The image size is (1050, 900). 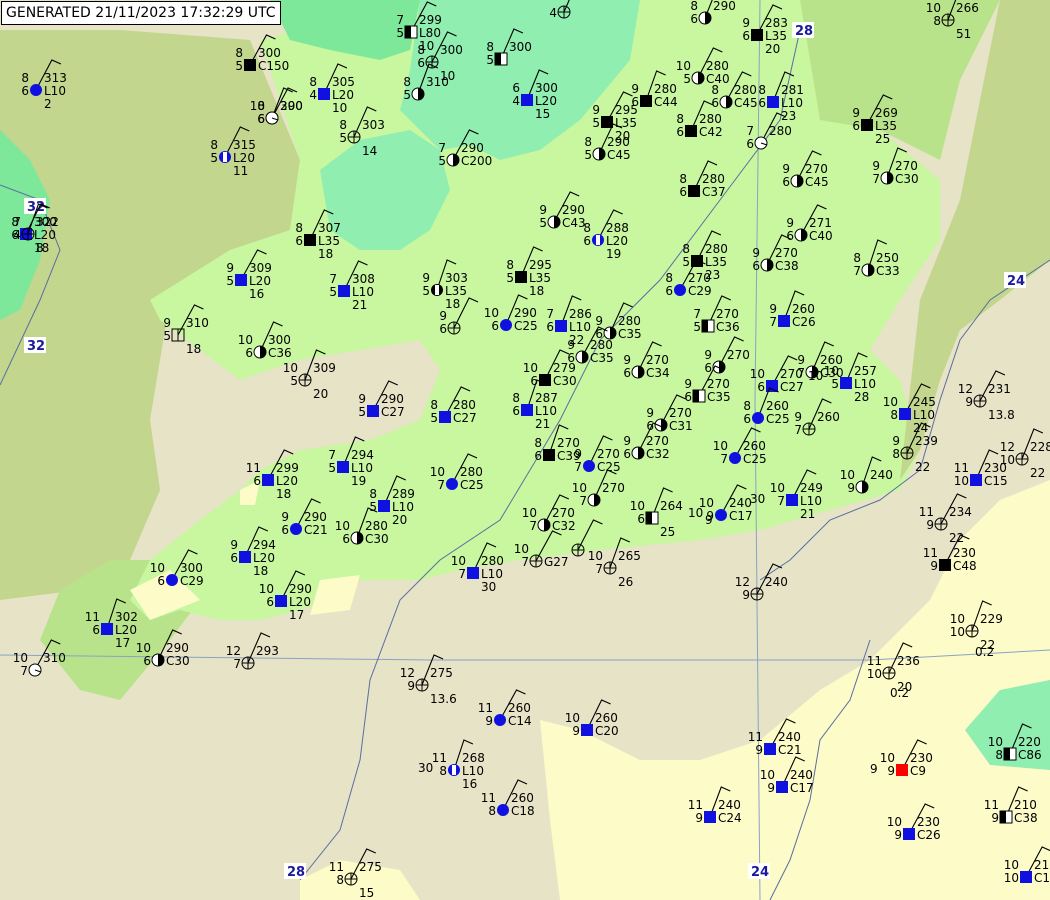 I want to click on cloud-base-value: C29, so click(x=700, y=291).